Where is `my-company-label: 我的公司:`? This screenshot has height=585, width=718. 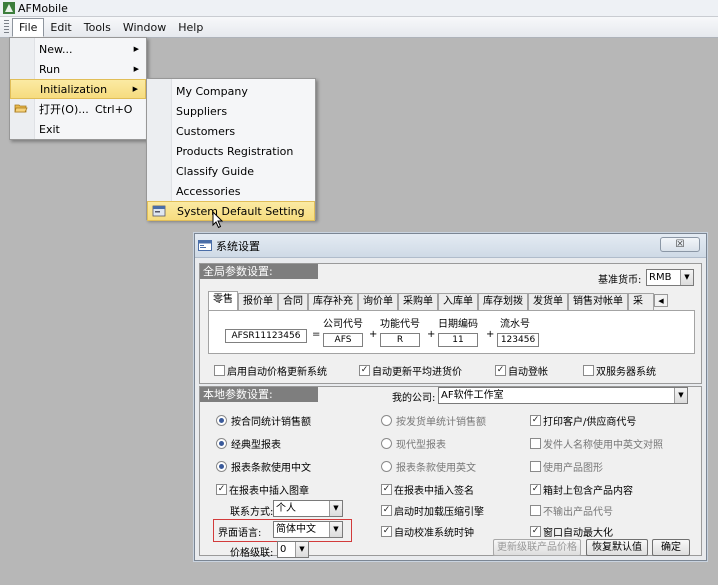 my-company-label: 我的公司: is located at coordinates (414, 398).